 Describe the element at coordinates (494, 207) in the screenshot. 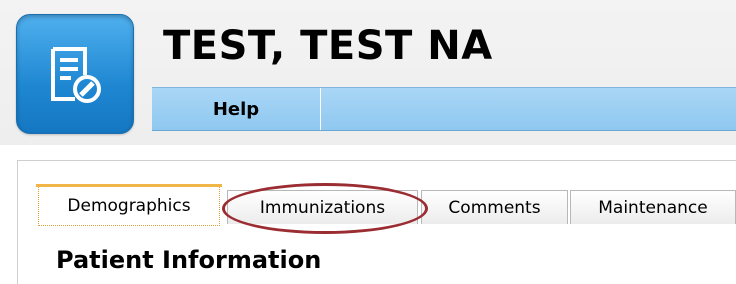

I see `tab-comments: Comments` at that location.